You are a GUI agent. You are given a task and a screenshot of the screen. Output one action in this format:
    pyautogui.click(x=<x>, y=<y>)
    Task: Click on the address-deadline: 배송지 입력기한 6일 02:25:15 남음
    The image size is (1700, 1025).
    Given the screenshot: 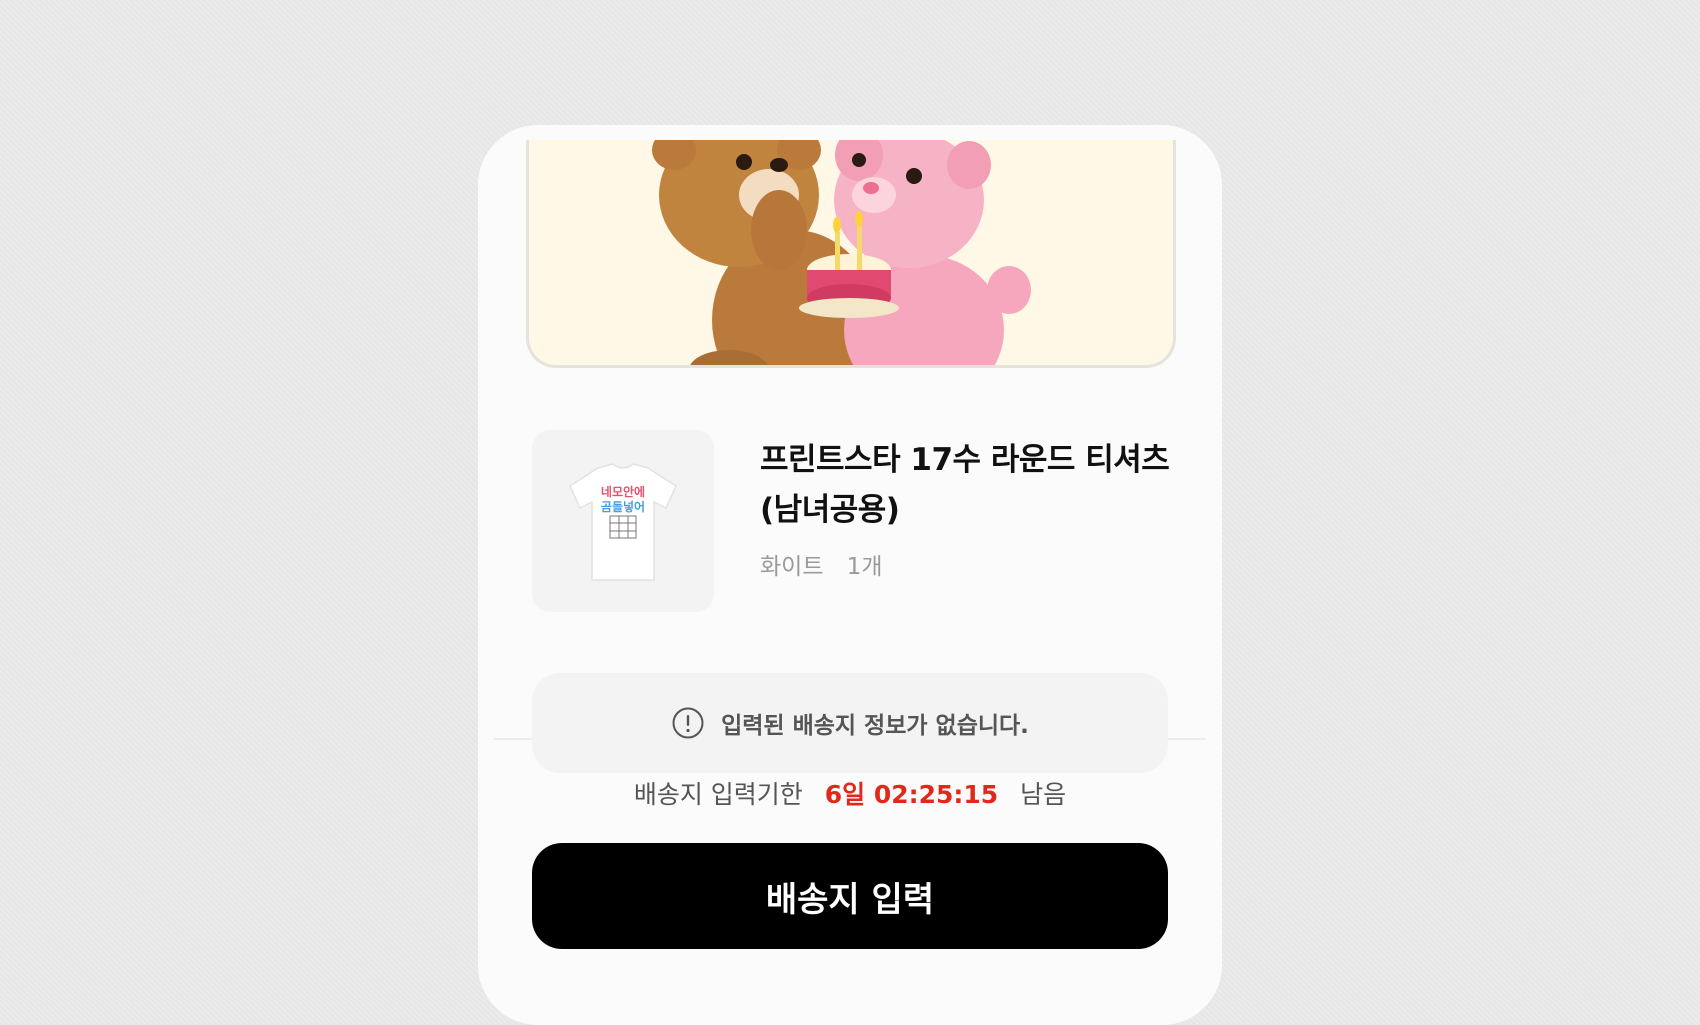 What is the action you would take?
    pyautogui.click(x=850, y=793)
    